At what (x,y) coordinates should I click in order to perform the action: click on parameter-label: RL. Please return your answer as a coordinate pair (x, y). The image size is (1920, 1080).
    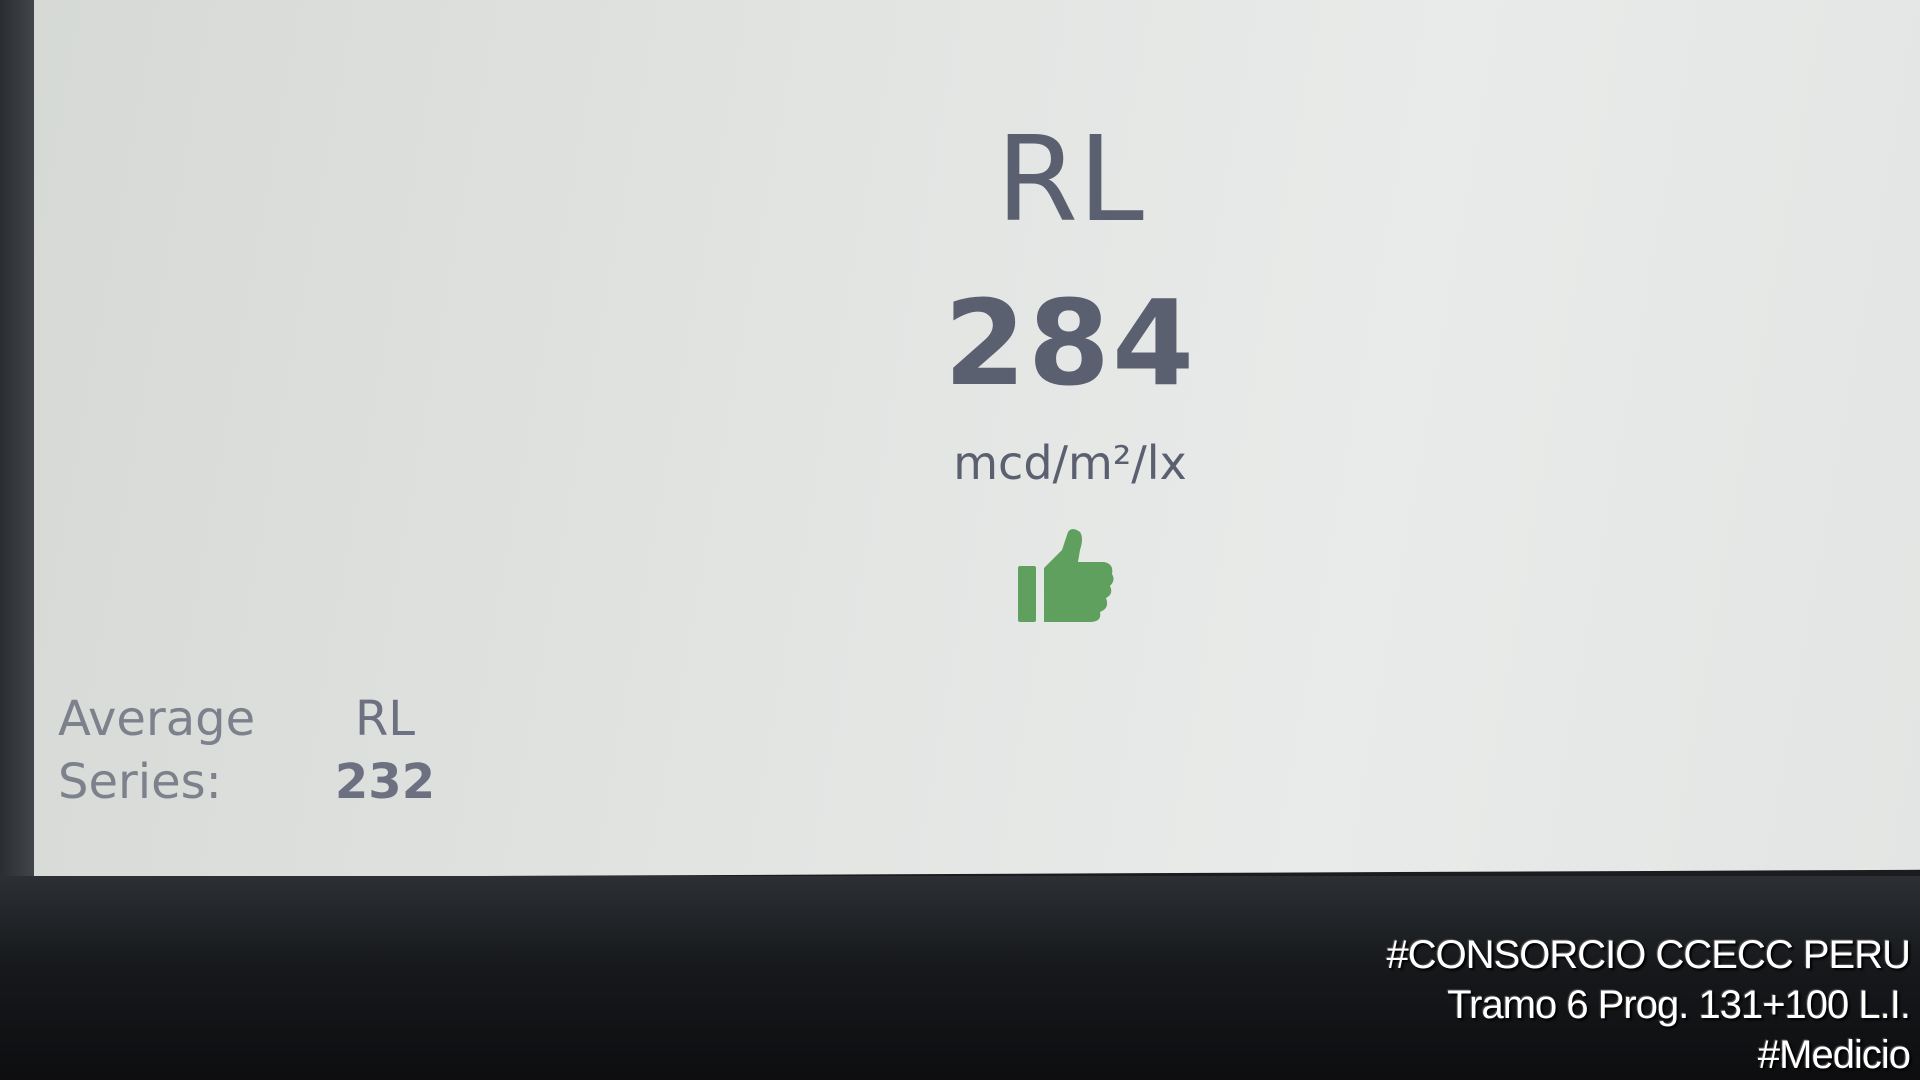
    Looking at the image, I should click on (1070, 179).